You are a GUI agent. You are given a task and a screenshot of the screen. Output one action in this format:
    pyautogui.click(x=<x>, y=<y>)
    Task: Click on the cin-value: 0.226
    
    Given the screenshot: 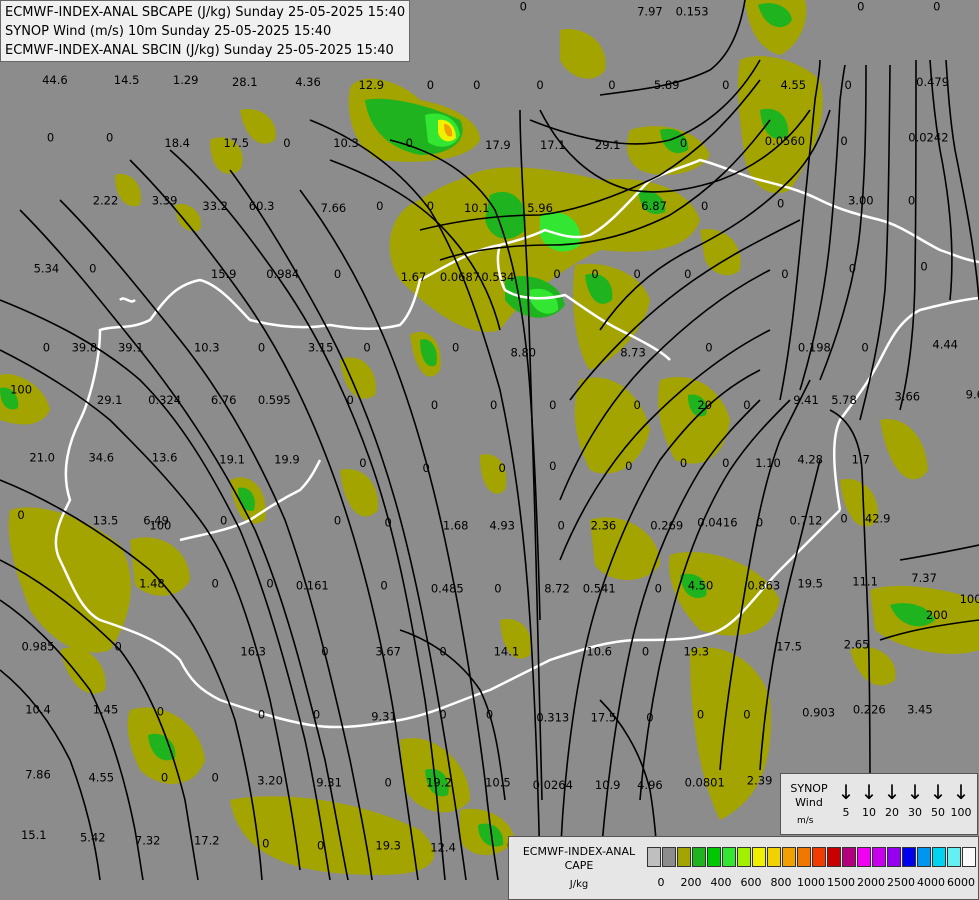 What is the action you would take?
    pyautogui.click(x=869, y=709)
    